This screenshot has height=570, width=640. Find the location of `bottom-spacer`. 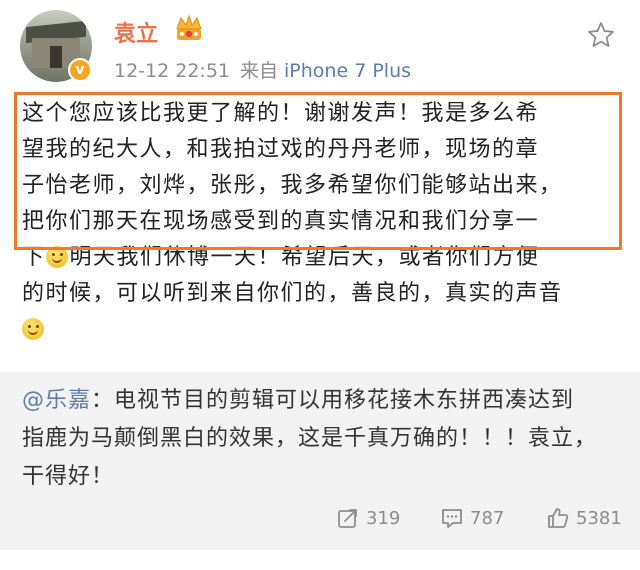

bottom-spacer is located at coordinates (320, 560).